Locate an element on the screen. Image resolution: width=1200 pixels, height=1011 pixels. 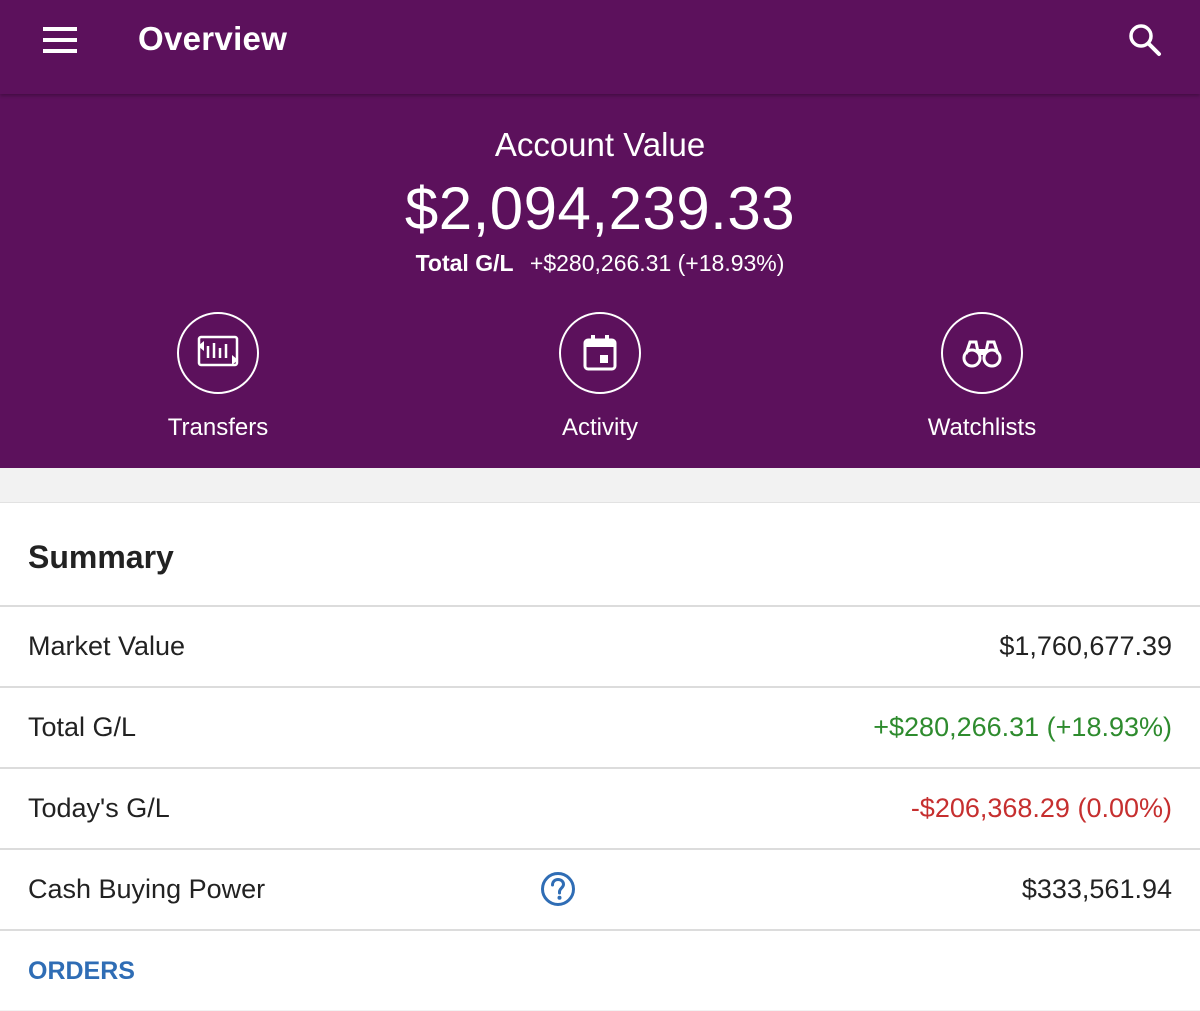
question-mark-icon is located at coordinates (558, 889).